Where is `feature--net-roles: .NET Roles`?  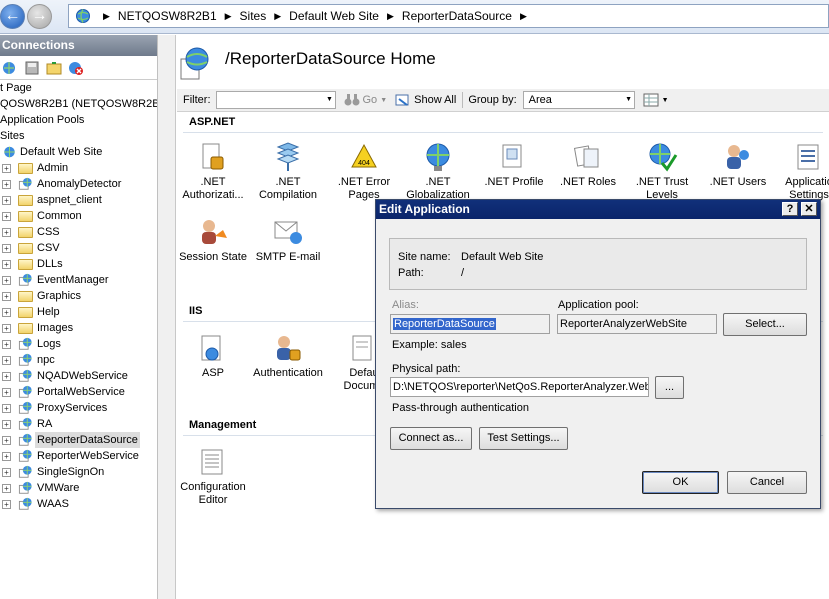
feature--net-roles: .NET Roles is located at coordinates (588, 165).